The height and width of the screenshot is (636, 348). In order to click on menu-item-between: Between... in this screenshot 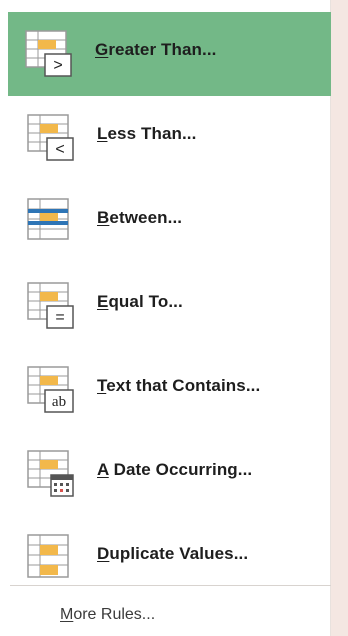, I will do `click(170, 222)`.